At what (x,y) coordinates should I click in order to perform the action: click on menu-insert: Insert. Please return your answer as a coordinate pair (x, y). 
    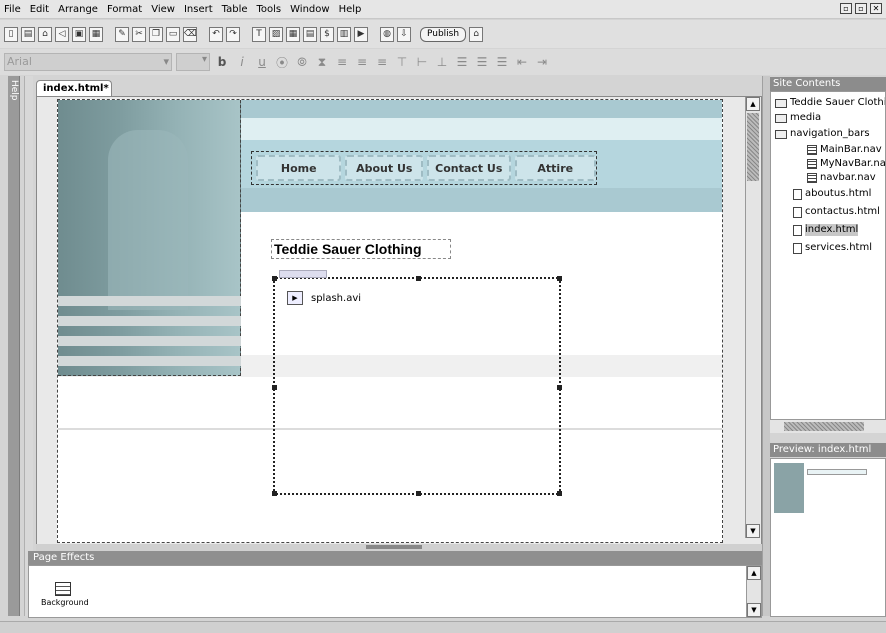
    Looking at the image, I should click on (198, 9).